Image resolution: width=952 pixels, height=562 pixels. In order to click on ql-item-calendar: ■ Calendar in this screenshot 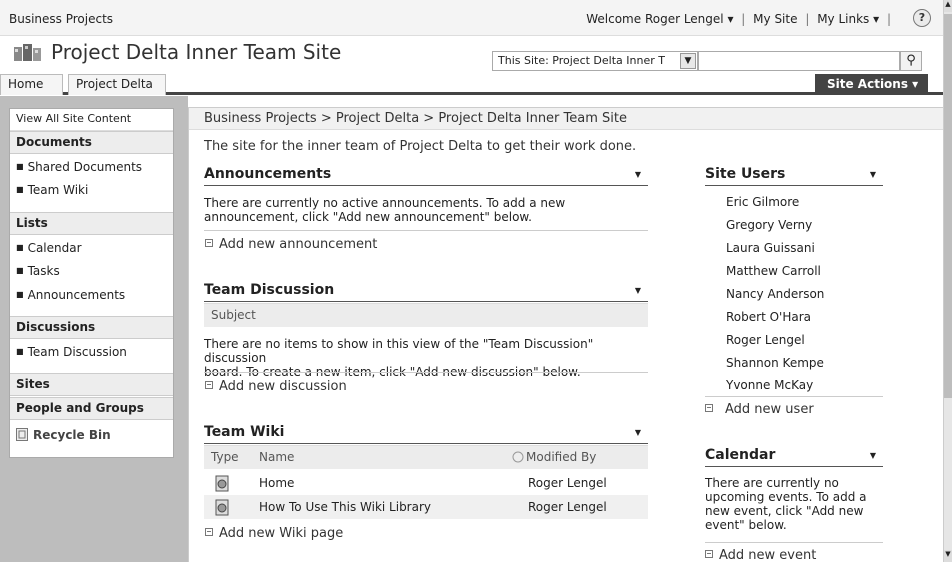, I will do `click(91, 249)`.